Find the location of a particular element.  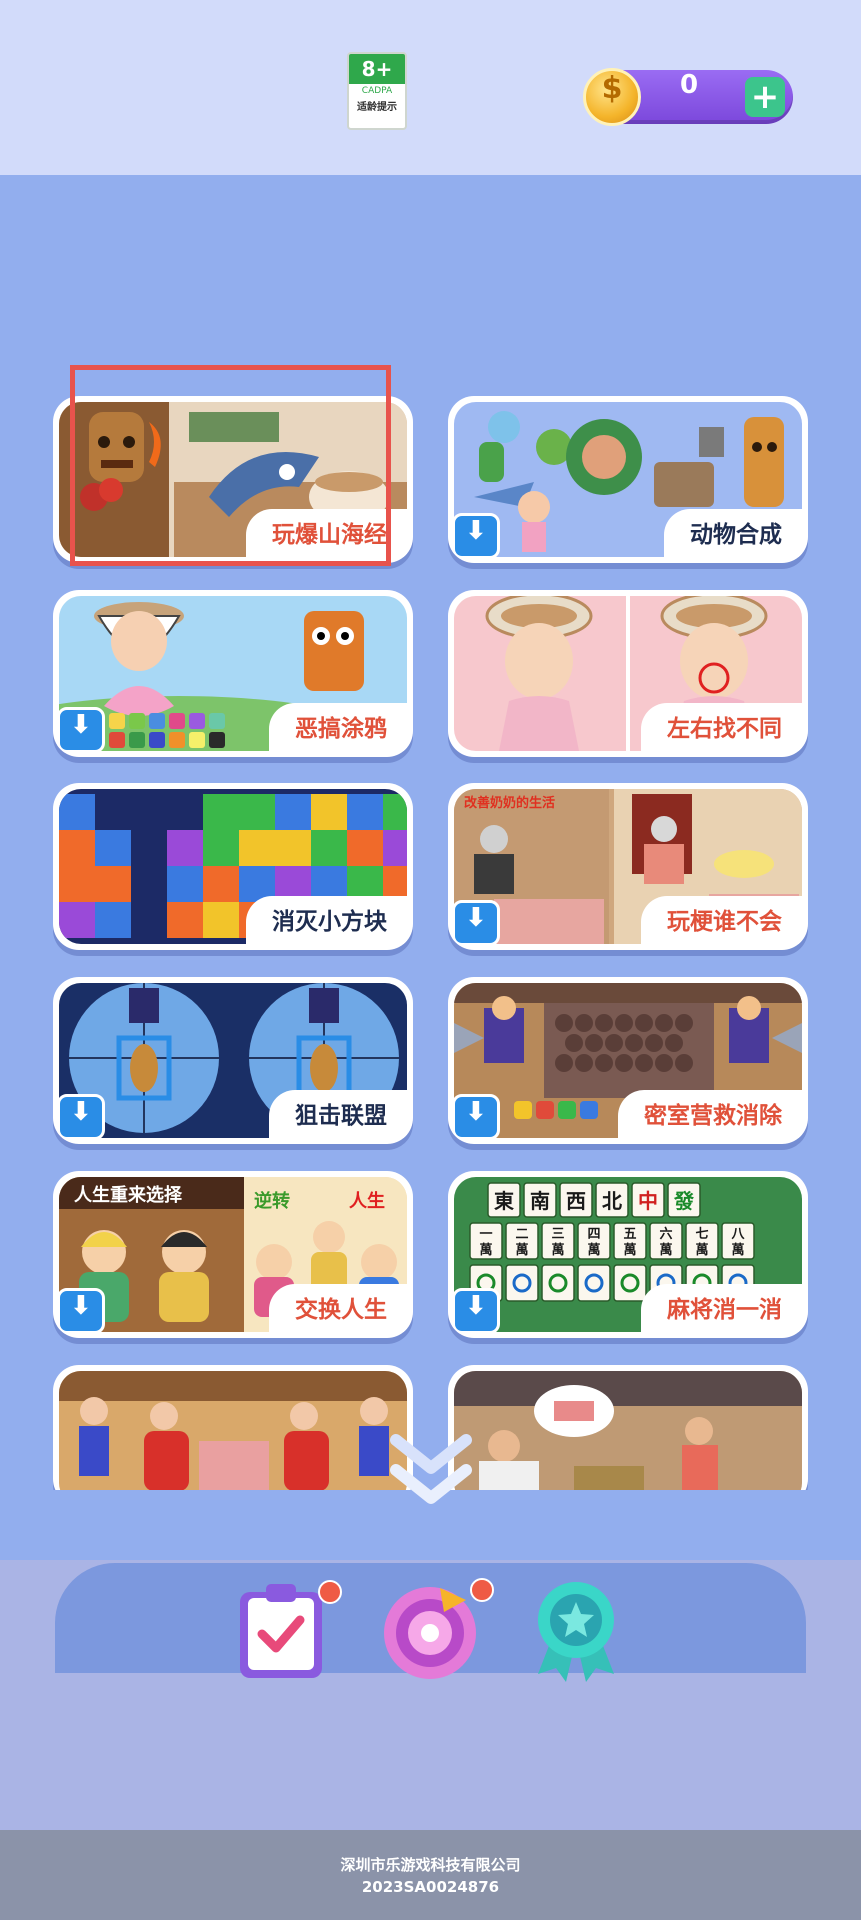

game-title: 麻将消一消 is located at coordinates (721, 1308).